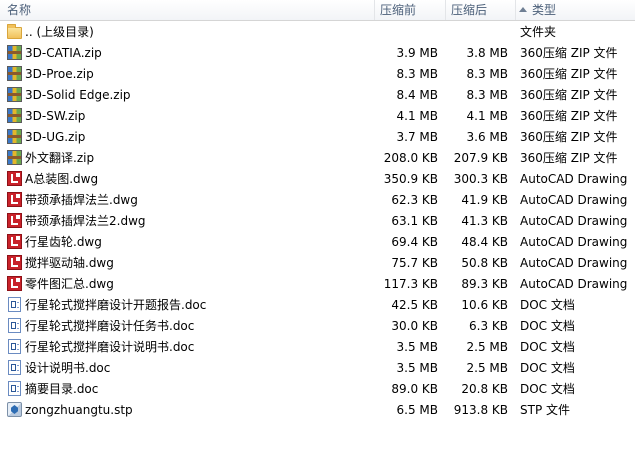 The height and width of the screenshot is (475, 635). Describe the element at coordinates (410, 284) in the screenshot. I see `file-packed-size: 117.3 KB` at that location.